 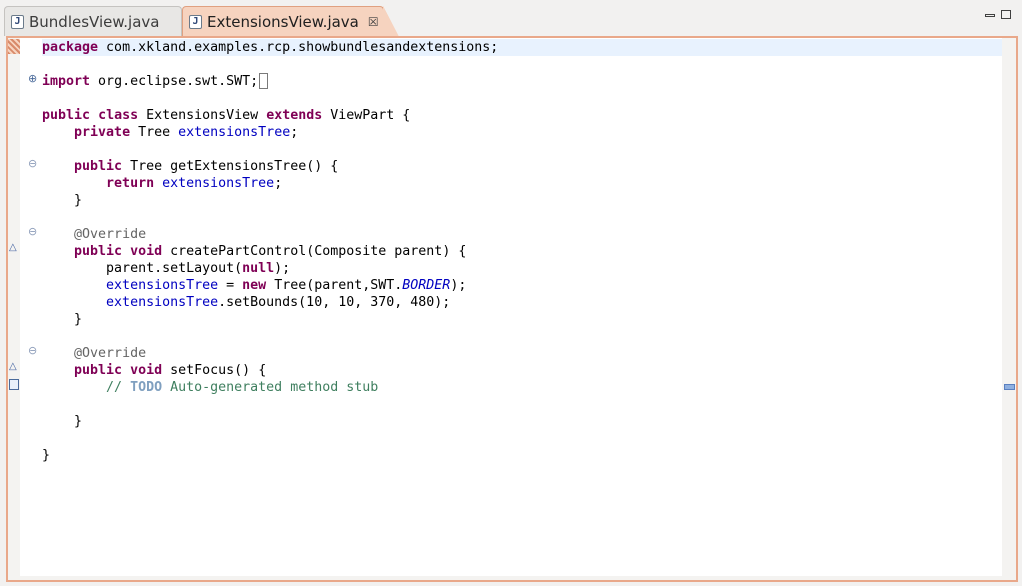 What do you see at coordinates (186, 132) in the screenshot?
I see `code-line: private Tree extensionsTree;` at bounding box center [186, 132].